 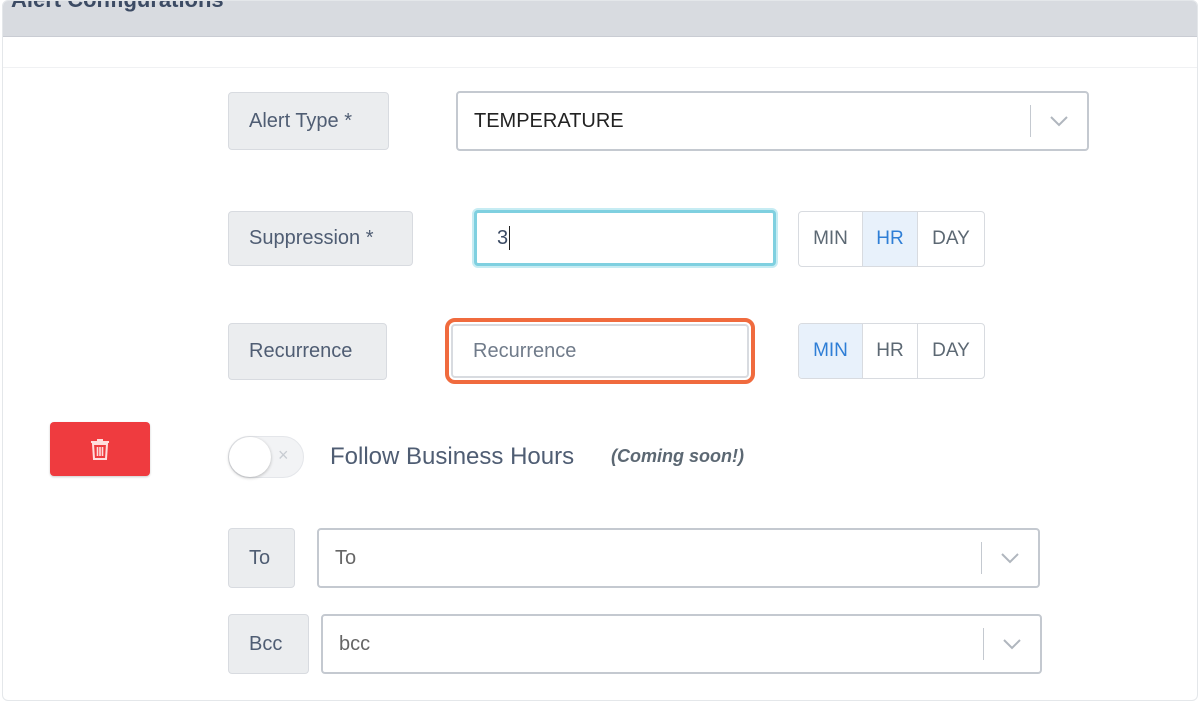 What do you see at coordinates (678, 558) in the screenshot?
I see `to-select: To` at bounding box center [678, 558].